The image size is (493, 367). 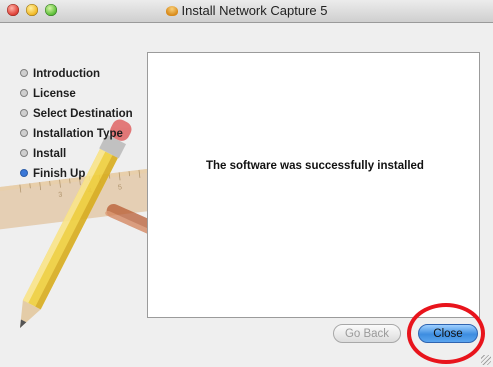 What do you see at coordinates (78, 134) in the screenshot?
I see `step-label: Installation Type` at bounding box center [78, 134].